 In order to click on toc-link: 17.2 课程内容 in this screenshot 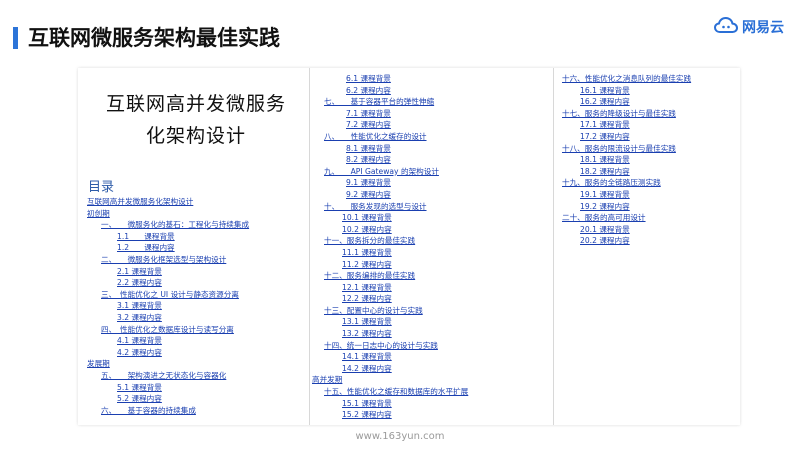, I will do `click(635, 137)`.